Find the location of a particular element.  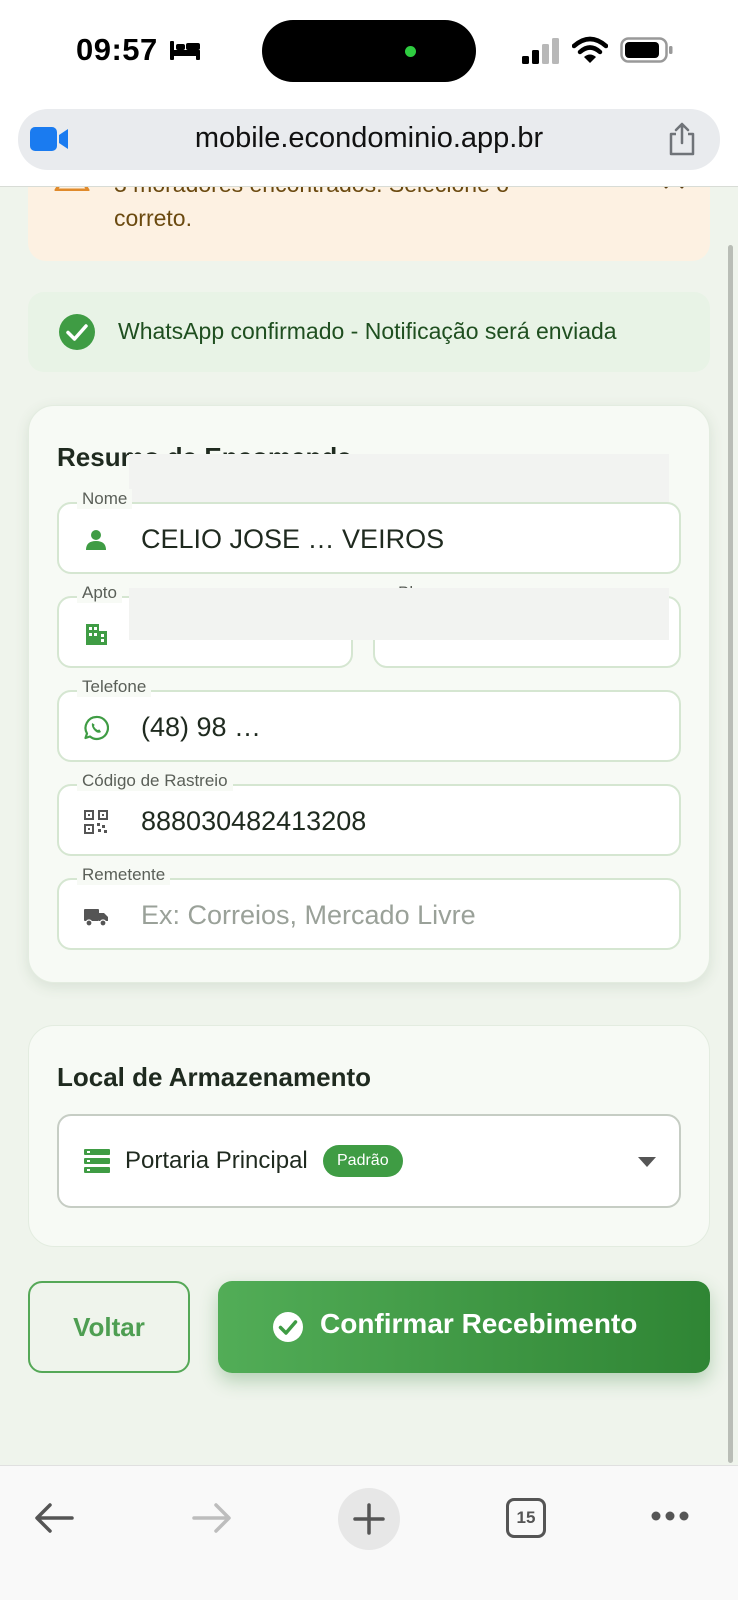

building-icon is located at coordinates (96, 634).